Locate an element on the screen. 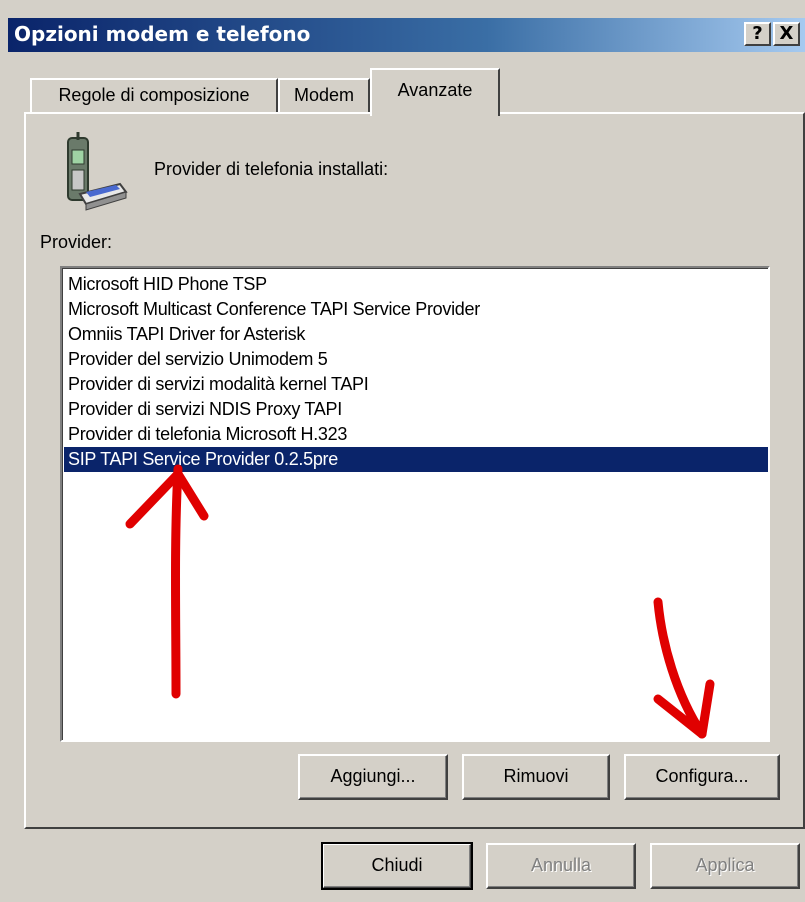 This screenshot has width=805, height=902. help-button: ? is located at coordinates (757, 34).